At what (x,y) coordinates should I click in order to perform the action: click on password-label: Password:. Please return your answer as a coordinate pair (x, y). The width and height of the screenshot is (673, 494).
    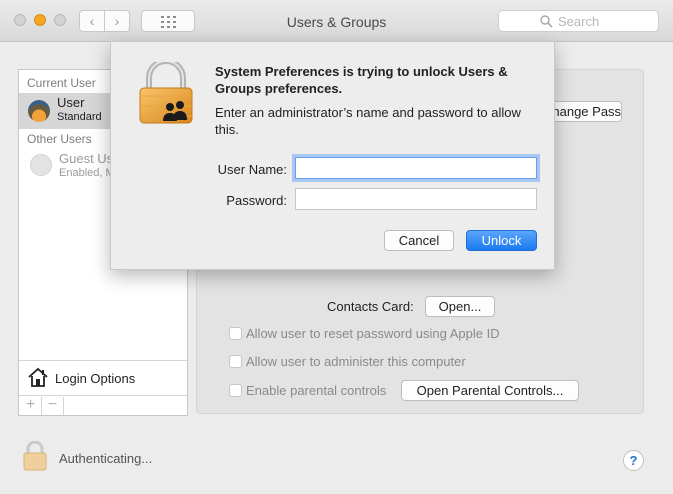
    Looking at the image, I should click on (256, 200).